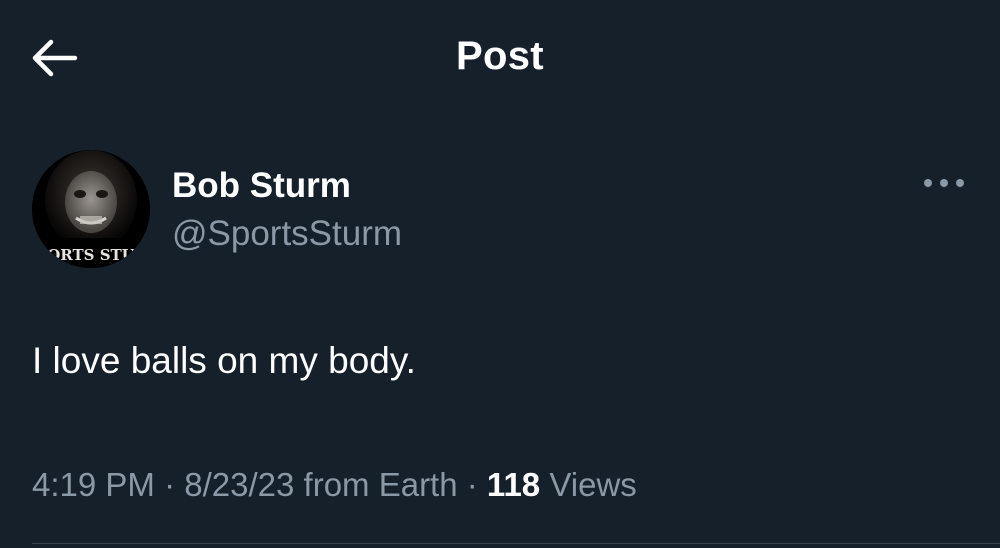 The image size is (1000, 548). What do you see at coordinates (93, 484) in the screenshot?
I see `post-time: 4:19 PM` at bounding box center [93, 484].